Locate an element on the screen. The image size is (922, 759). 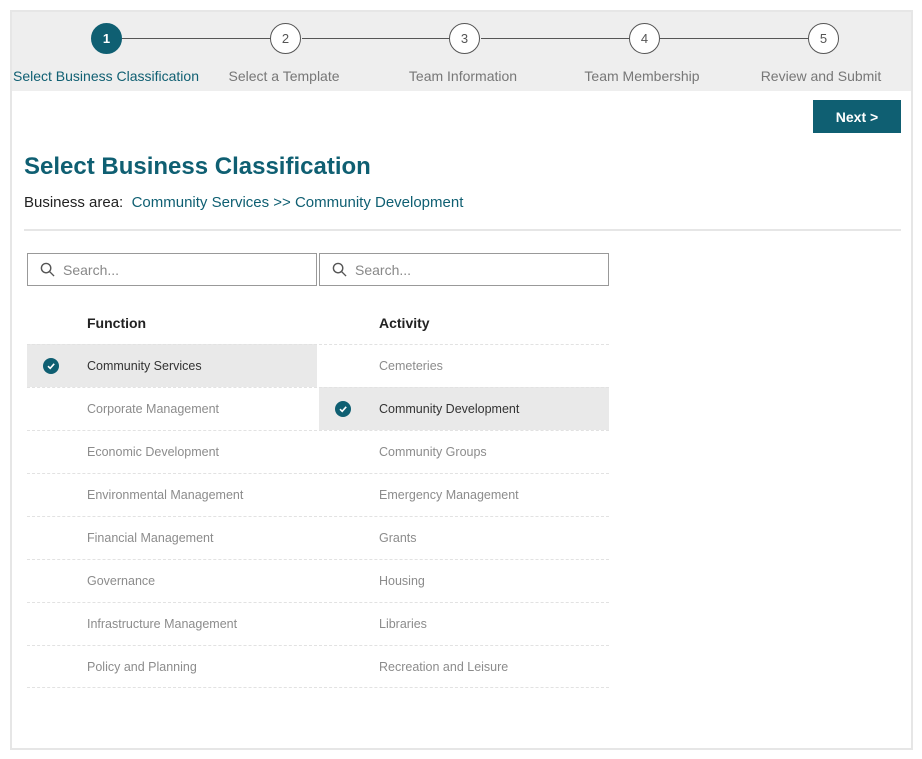
list-item-label: Recreation and Leisure is located at coordinates (444, 666).